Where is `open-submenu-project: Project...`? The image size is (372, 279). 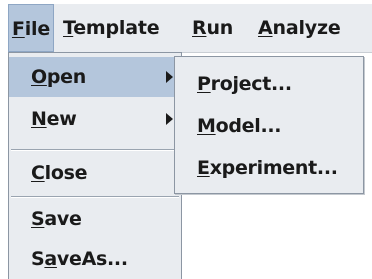
open-submenu-project: Project... is located at coordinates (269, 84).